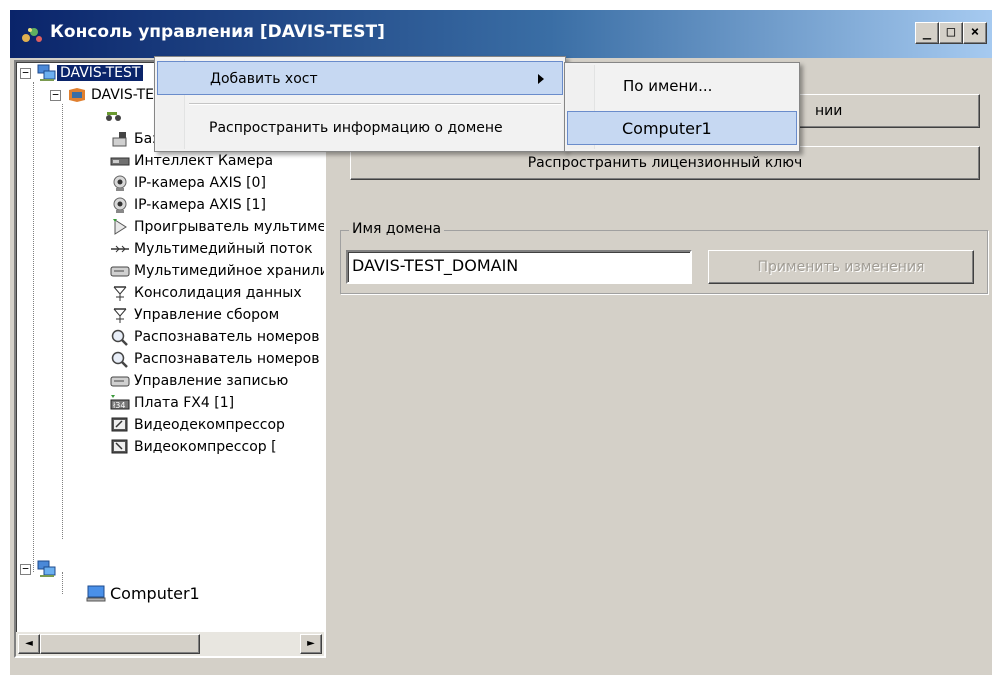 The image size is (992, 675). Describe the element at coordinates (217, 32) in the screenshot. I see `window-title: Консоль управления [DAVIS-TEST]` at that location.